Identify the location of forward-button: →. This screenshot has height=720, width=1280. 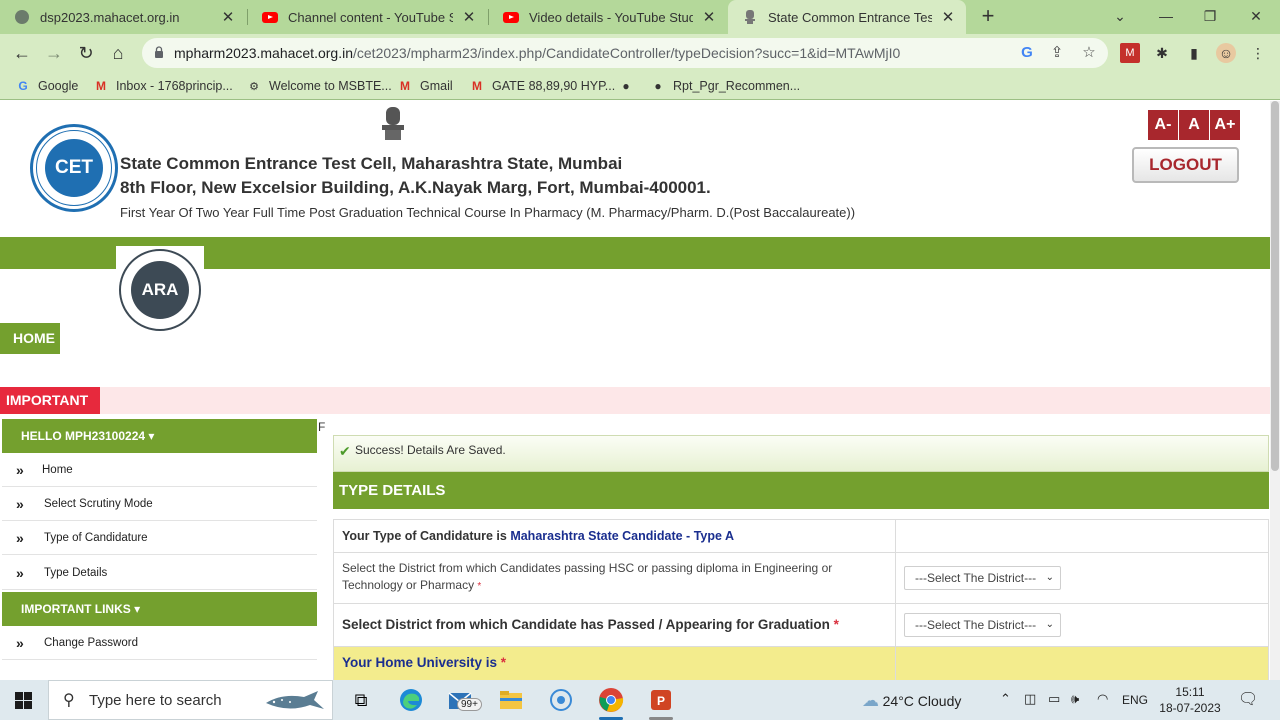
(54, 53).